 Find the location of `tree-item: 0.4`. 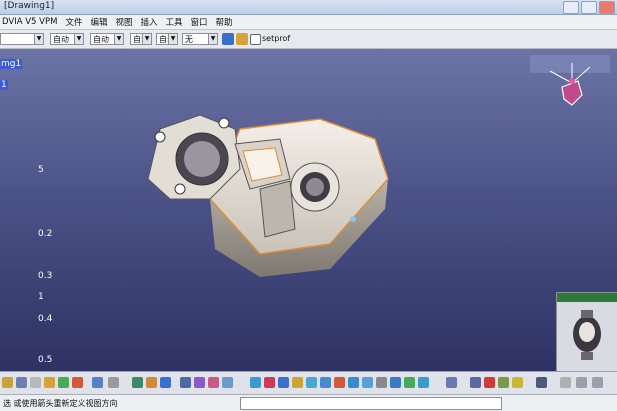

tree-item: 0.4 is located at coordinates (45, 319).